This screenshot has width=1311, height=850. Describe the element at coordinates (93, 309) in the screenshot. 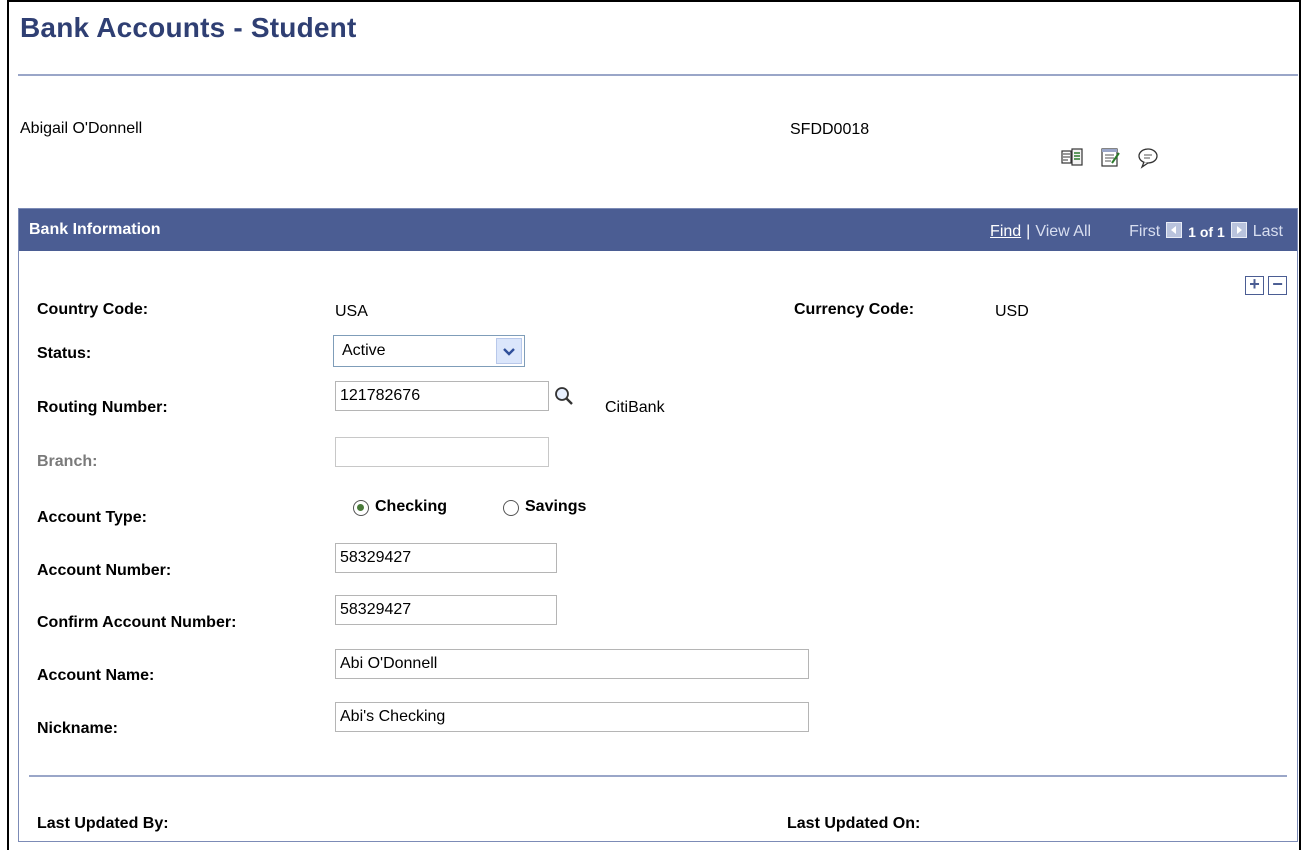

I see `country-code-label: Country Code:` at that location.